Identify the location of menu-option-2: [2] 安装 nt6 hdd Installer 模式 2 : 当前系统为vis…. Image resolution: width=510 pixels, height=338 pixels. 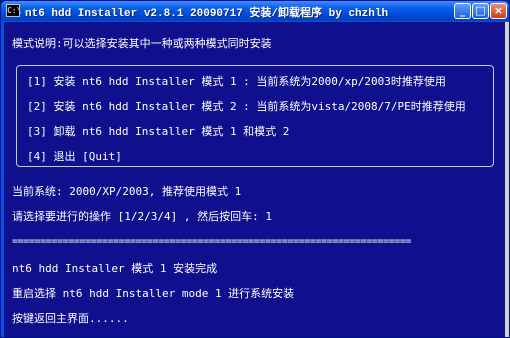
(246, 106).